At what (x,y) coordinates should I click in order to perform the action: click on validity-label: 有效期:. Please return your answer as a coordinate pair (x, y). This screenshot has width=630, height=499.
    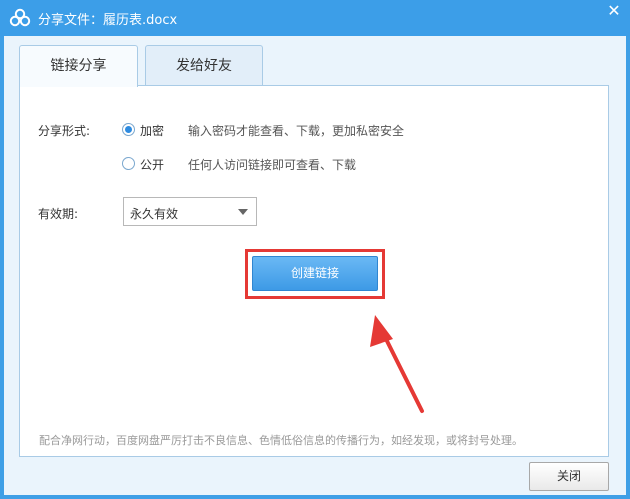
    Looking at the image, I should click on (58, 214).